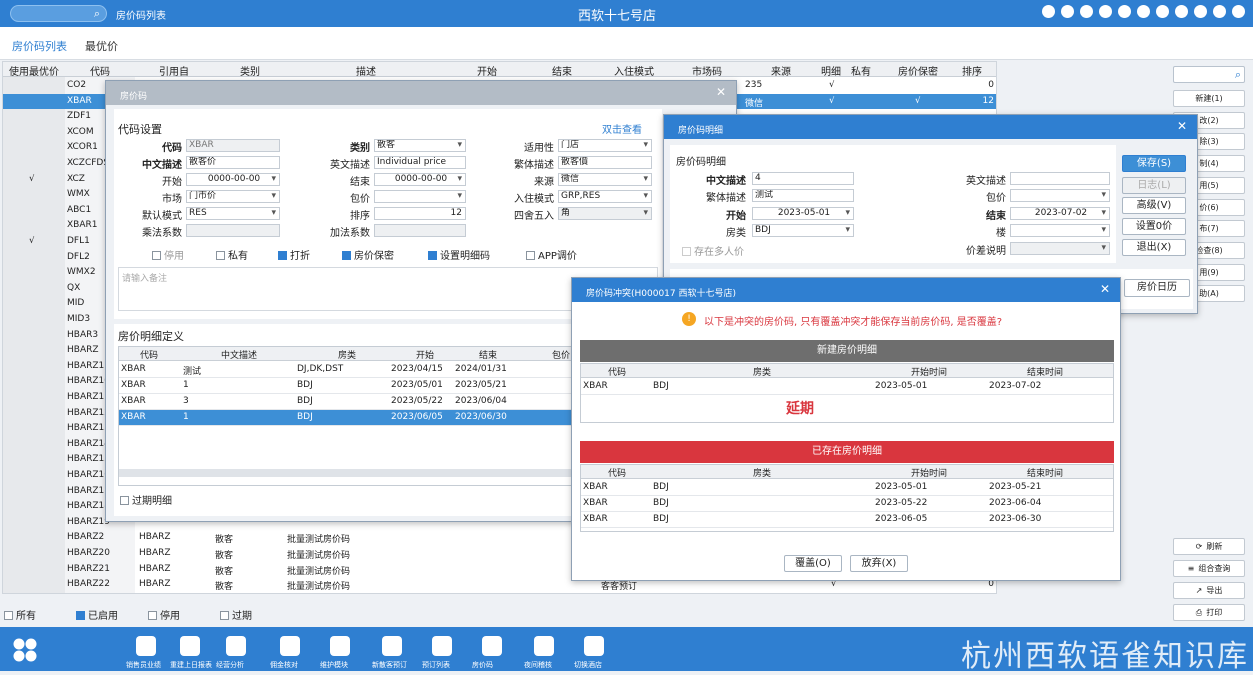 This screenshot has width=1253, height=675. What do you see at coordinates (605, 179) in the screenshot?
I see `source-select: 微信` at bounding box center [605, 179].